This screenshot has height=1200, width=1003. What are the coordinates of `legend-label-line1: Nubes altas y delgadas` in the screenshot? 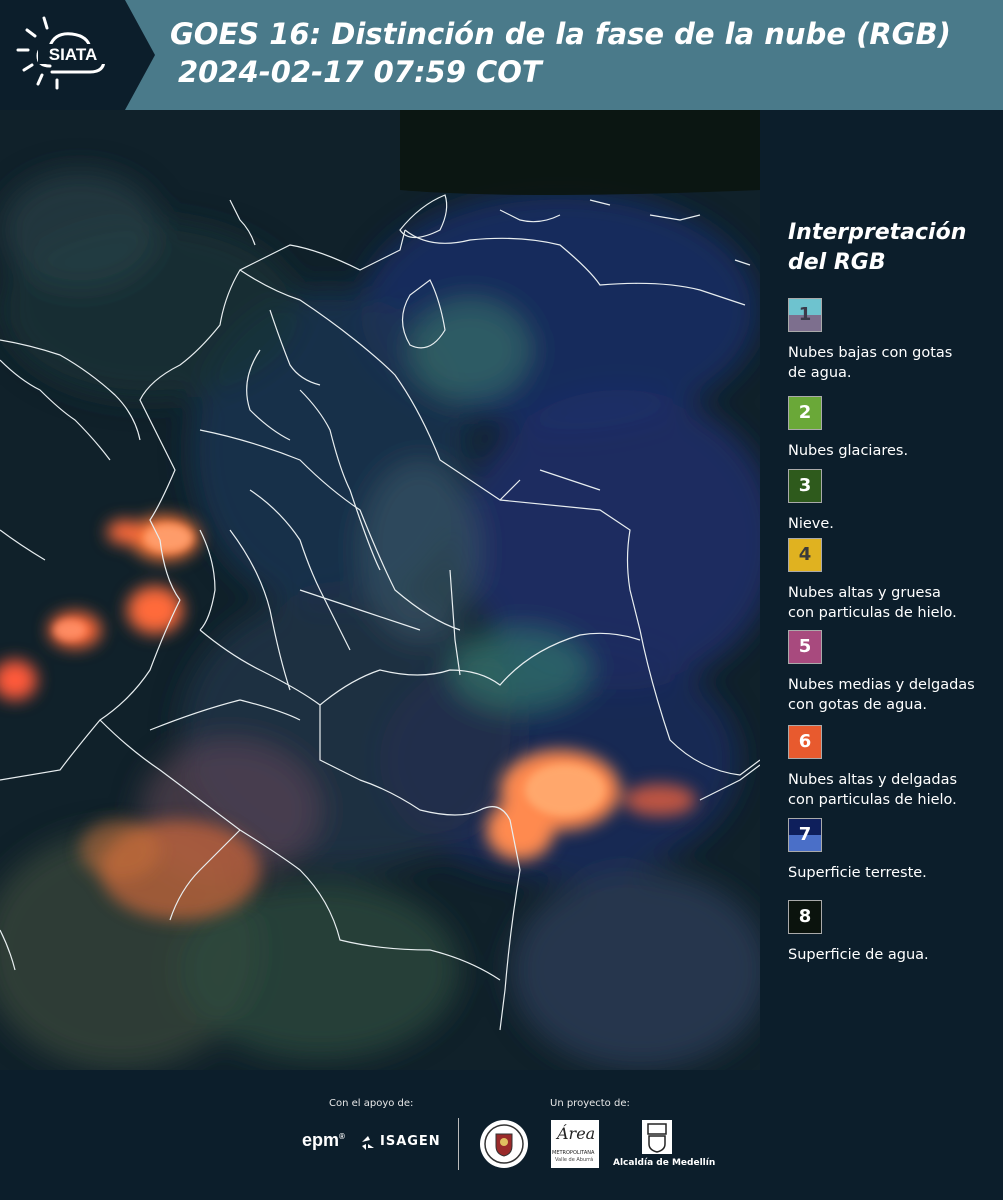 It's located at (873, 780).